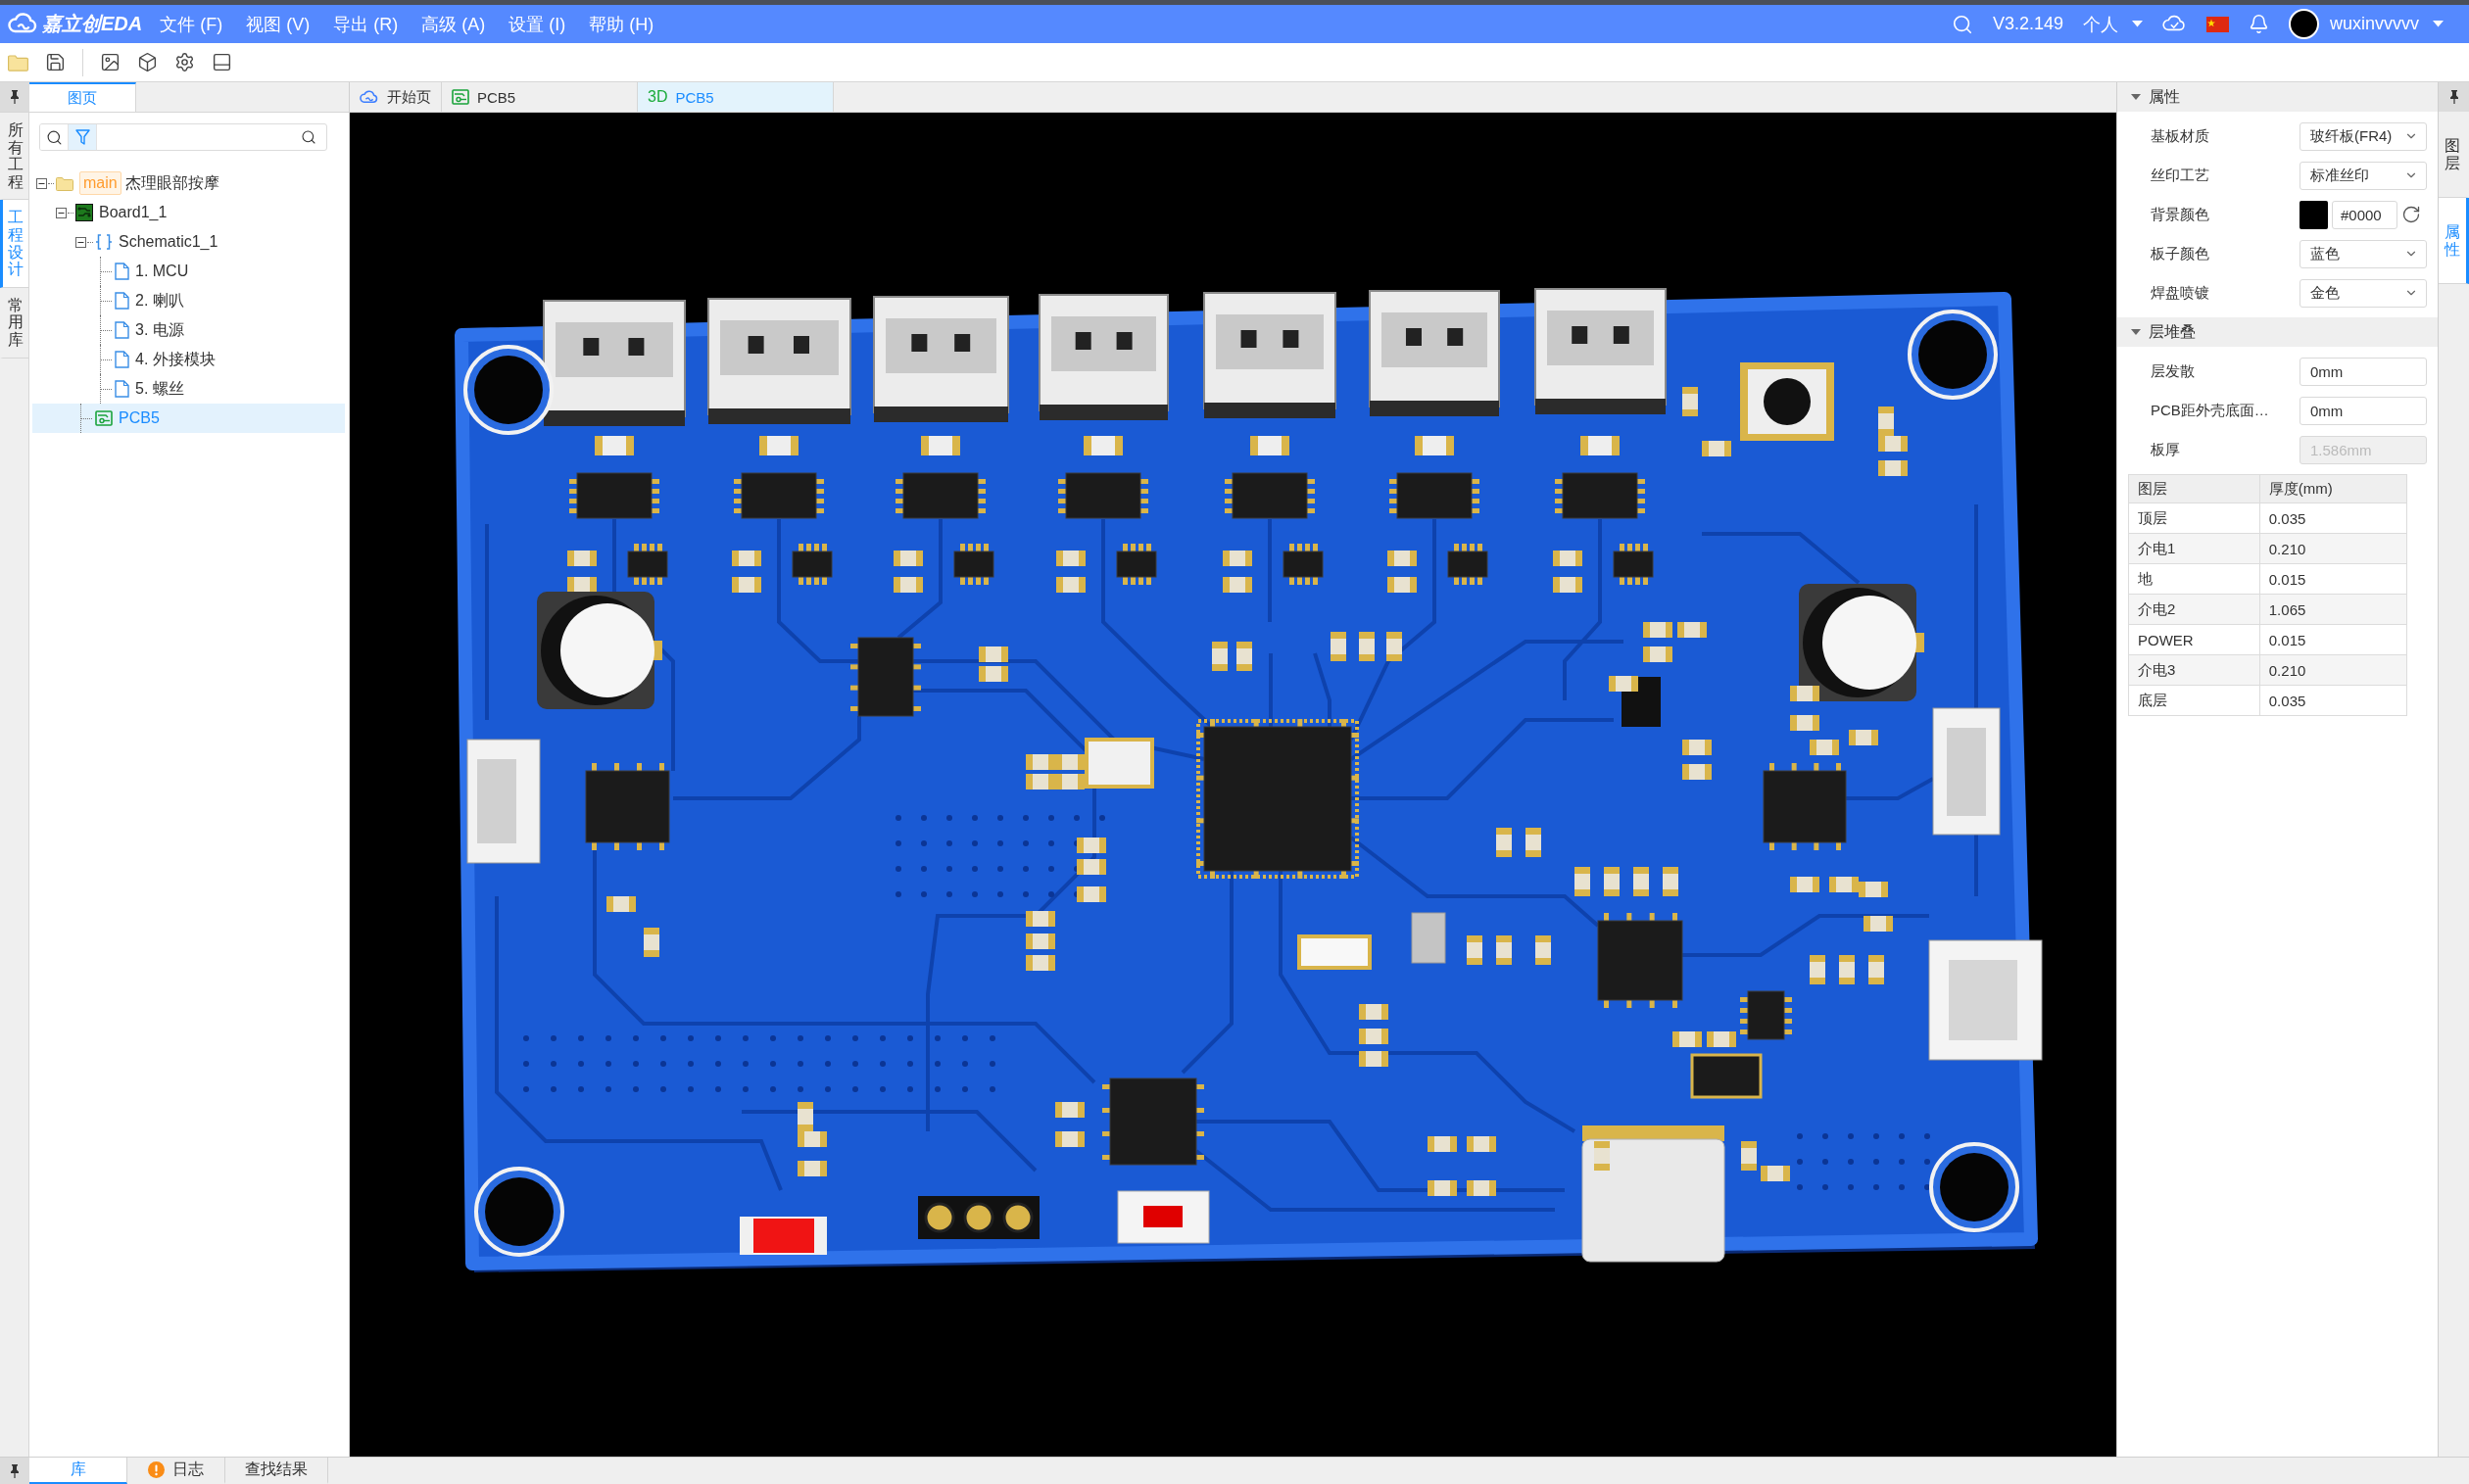 This screenshot has width=2469, height=1484. Describe the element at coordinates (2180, 136) in the screenshot. I see `field-label: 基板材质` at that location.